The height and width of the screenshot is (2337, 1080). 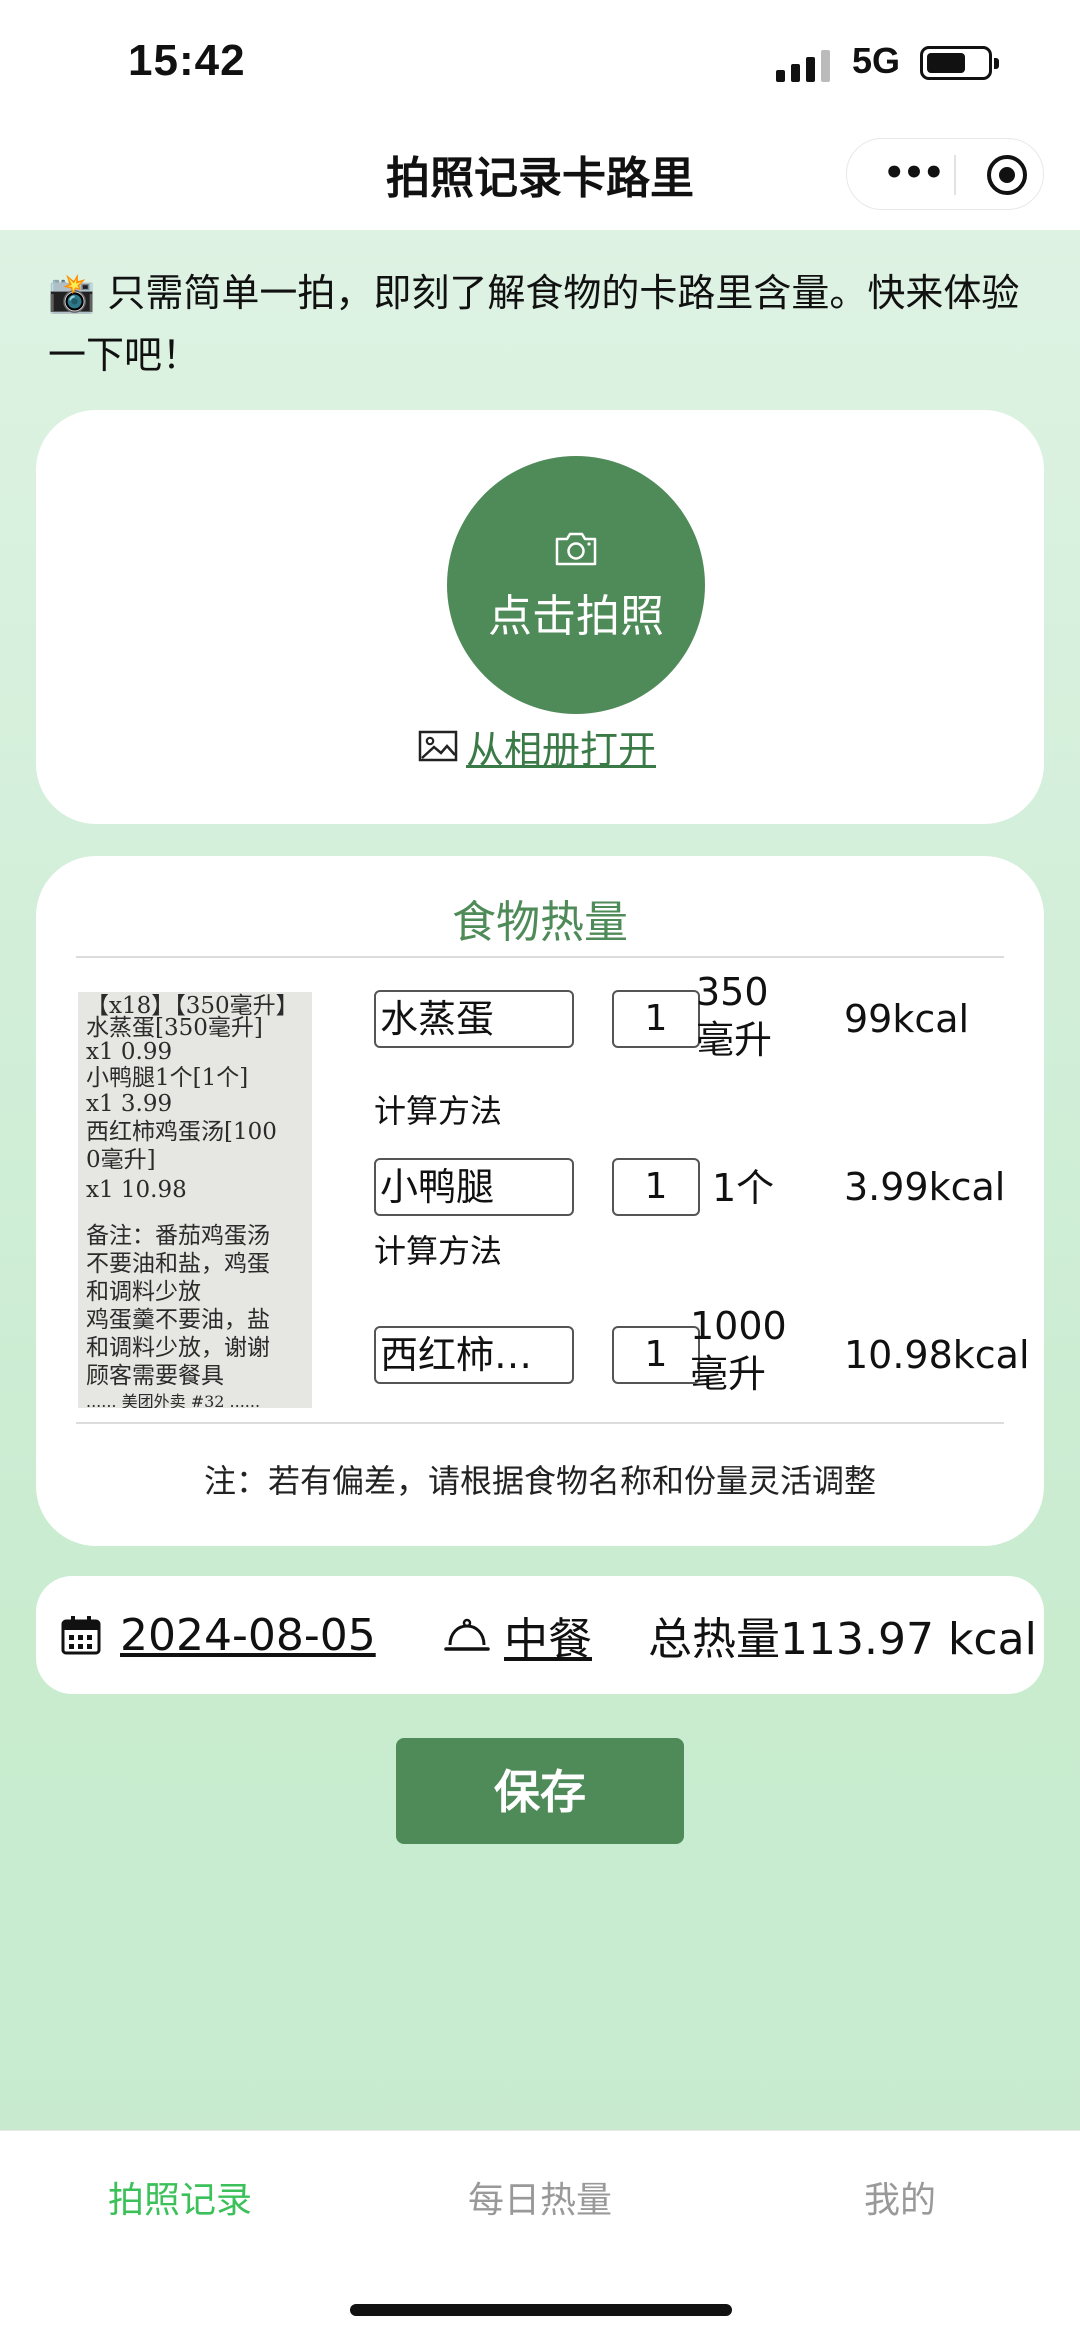 I want to click on cloche-icon, so click(x=467, y=1634).